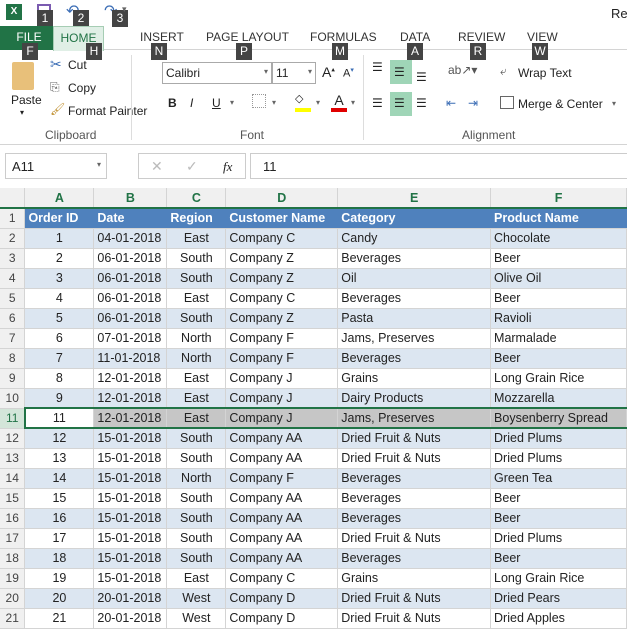 The height and width of the screenshot is (635, 627). What do you see at coordinates (13, 358) in the screenshot?
I see `row-header: 8` at bounding box center [13, 358].